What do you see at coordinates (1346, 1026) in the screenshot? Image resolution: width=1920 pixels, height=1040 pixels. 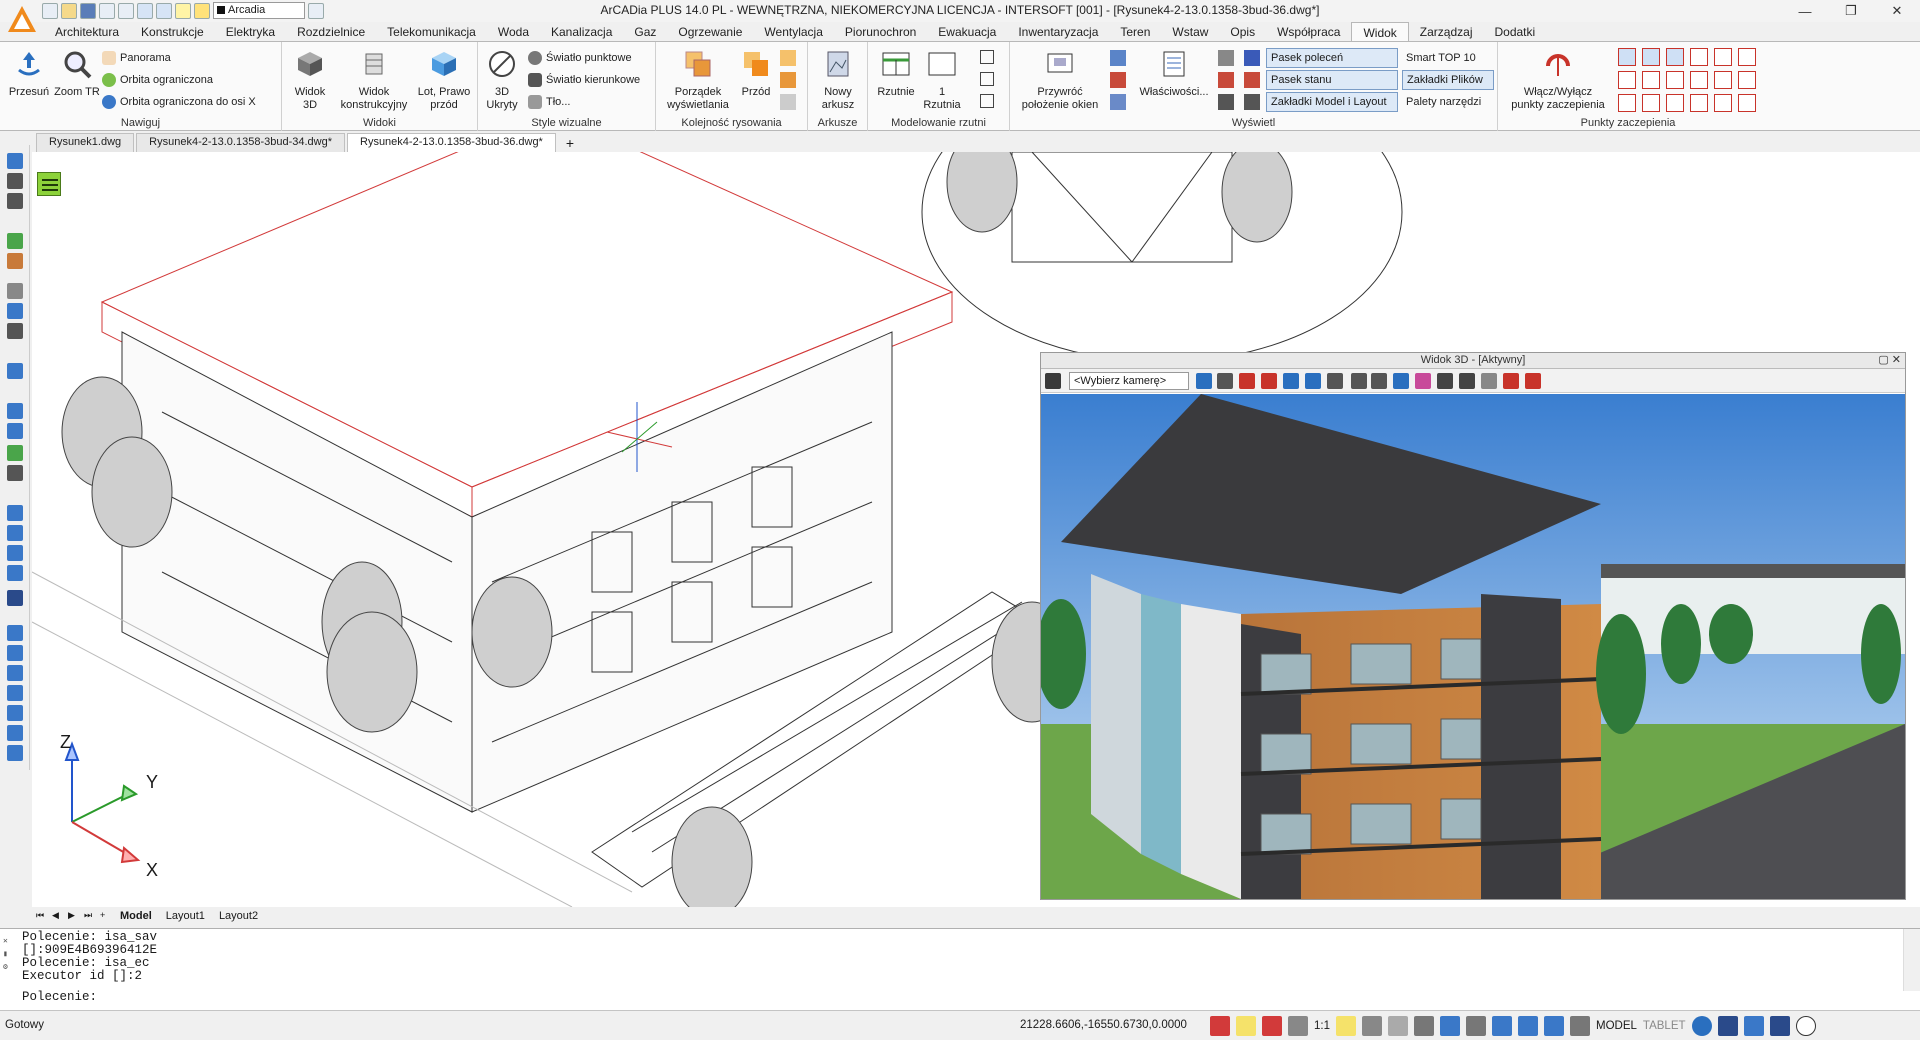 I see `annotation-icon` at bounding box center [1346, 1026].